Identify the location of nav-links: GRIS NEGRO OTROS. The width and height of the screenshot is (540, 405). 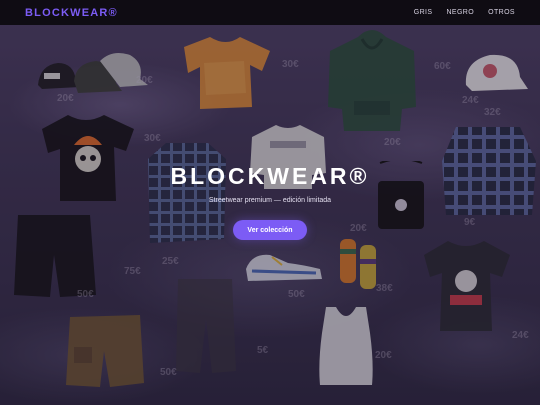
(464, 12).